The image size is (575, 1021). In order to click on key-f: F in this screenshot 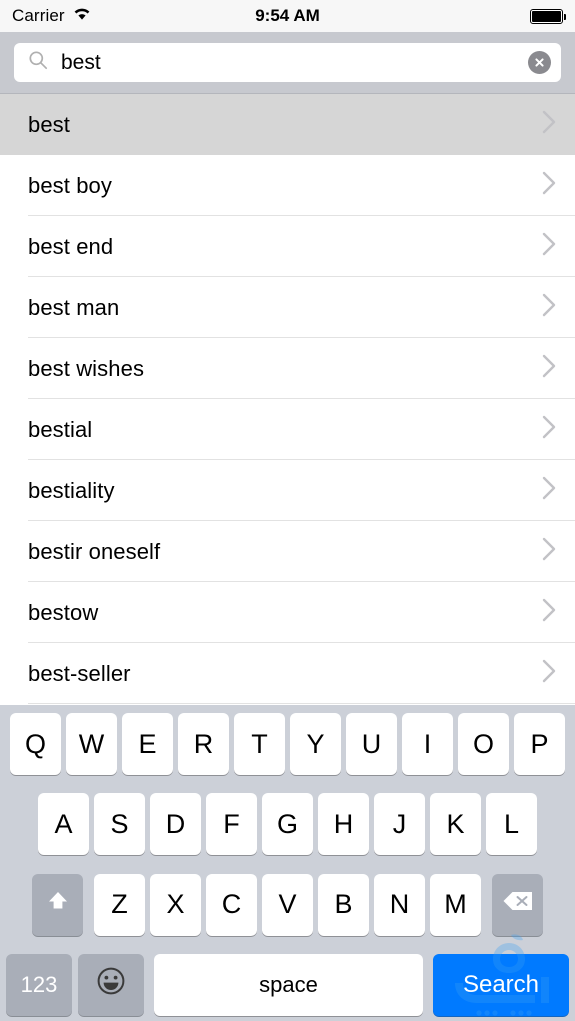, I will do `click(231, 824)`.